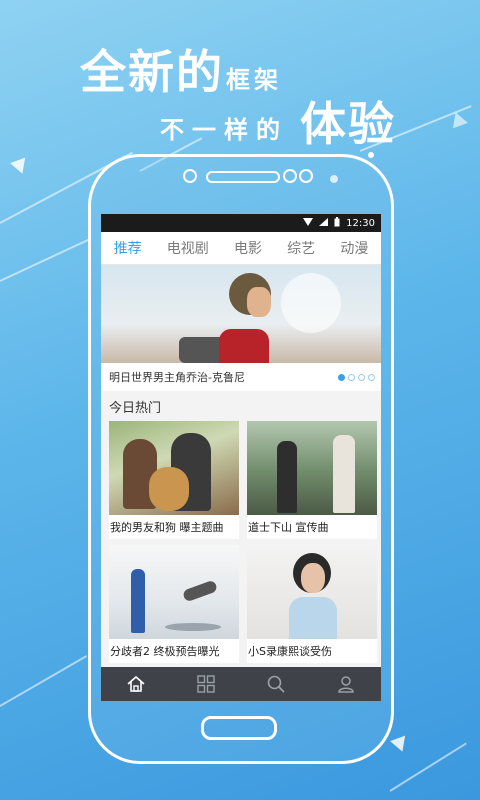 This screenshot has width=480, height=800. Describe the element at coordinates (152, 72) in the screenshot. I see `promo-headline-big-1: 全新的` at that location.